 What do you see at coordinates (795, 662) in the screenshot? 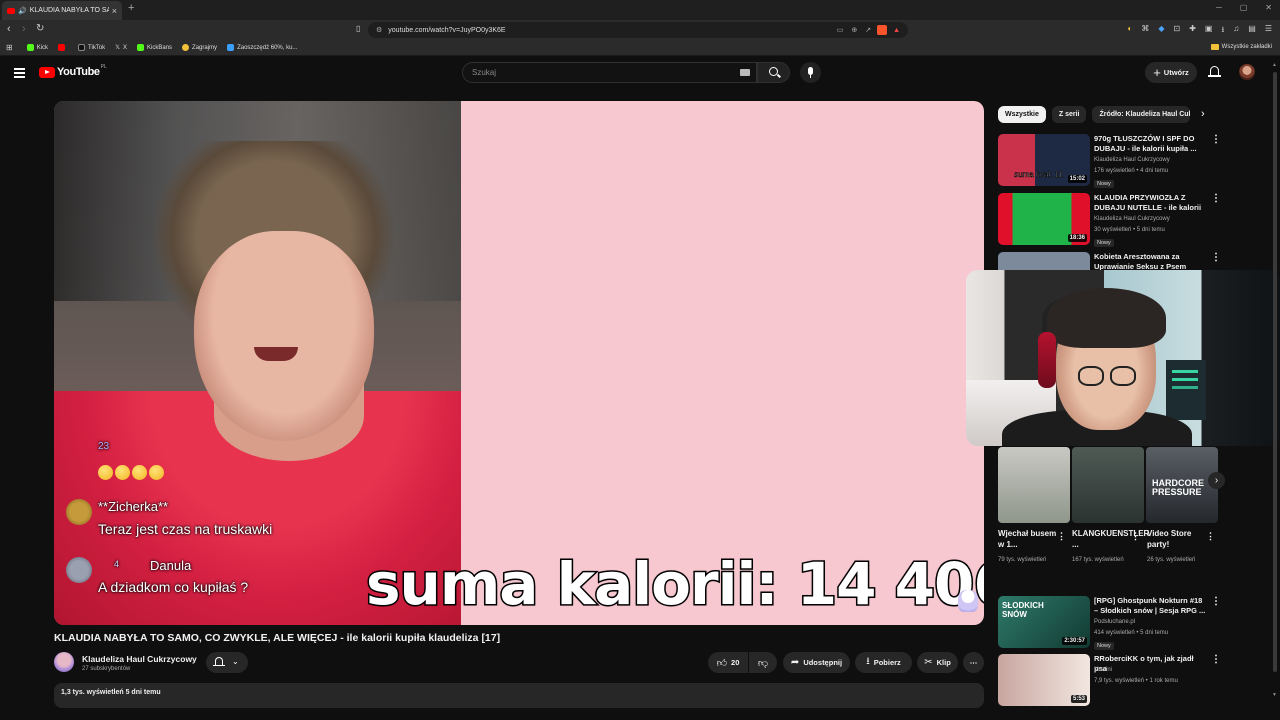
I see `share-arrow-icon: ➦` at bounding box center [795, 662].